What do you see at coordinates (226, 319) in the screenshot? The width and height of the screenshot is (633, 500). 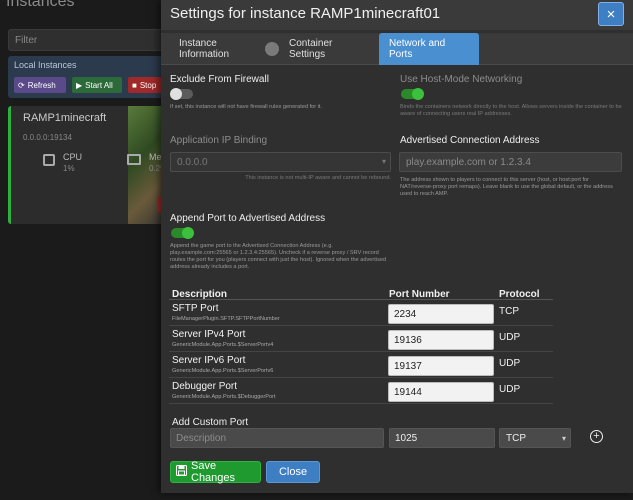 I see `port-key: FileManagerPlugin.SFTP.SFTPPortNumber` at bounding box center [226, 319].